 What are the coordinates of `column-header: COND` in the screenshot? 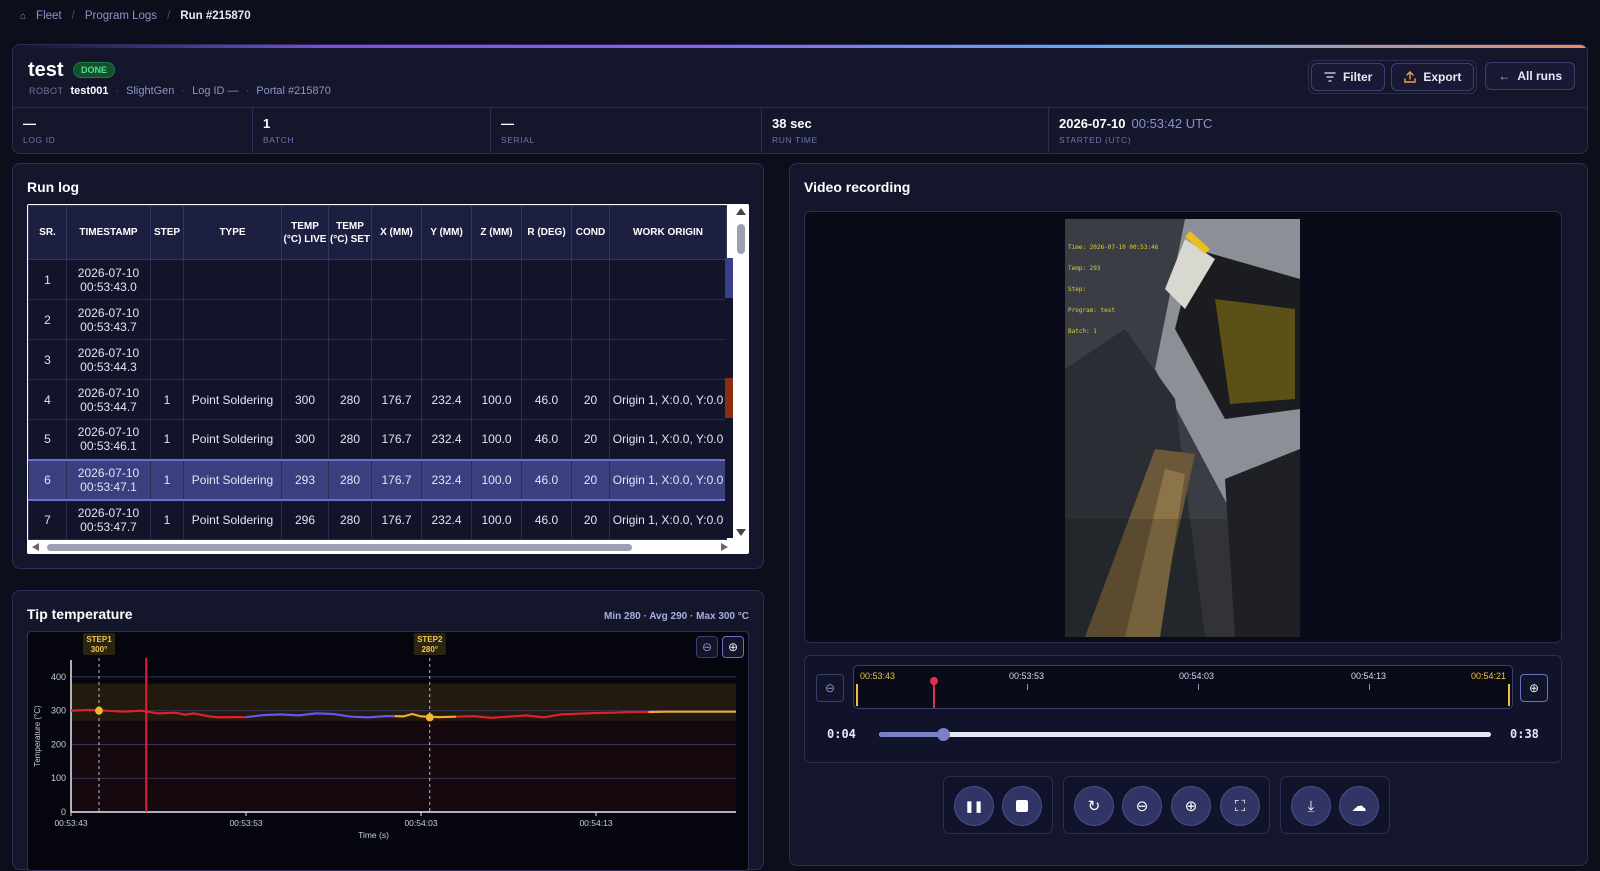 It's located at (591, 233).